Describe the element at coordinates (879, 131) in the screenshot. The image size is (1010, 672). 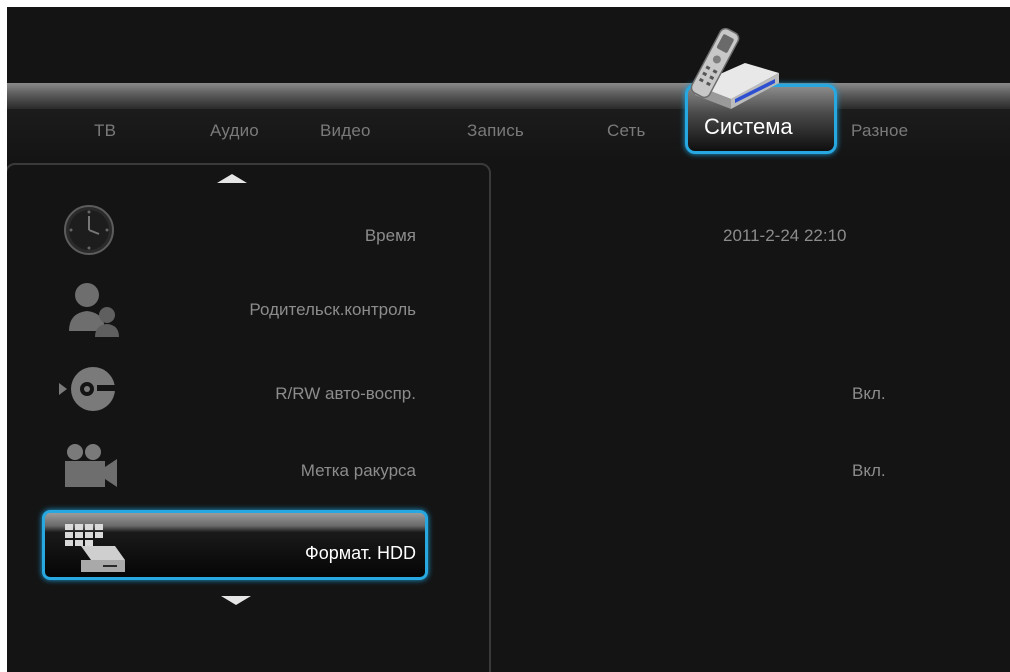
I see `tab-misc: Разное` at that location.